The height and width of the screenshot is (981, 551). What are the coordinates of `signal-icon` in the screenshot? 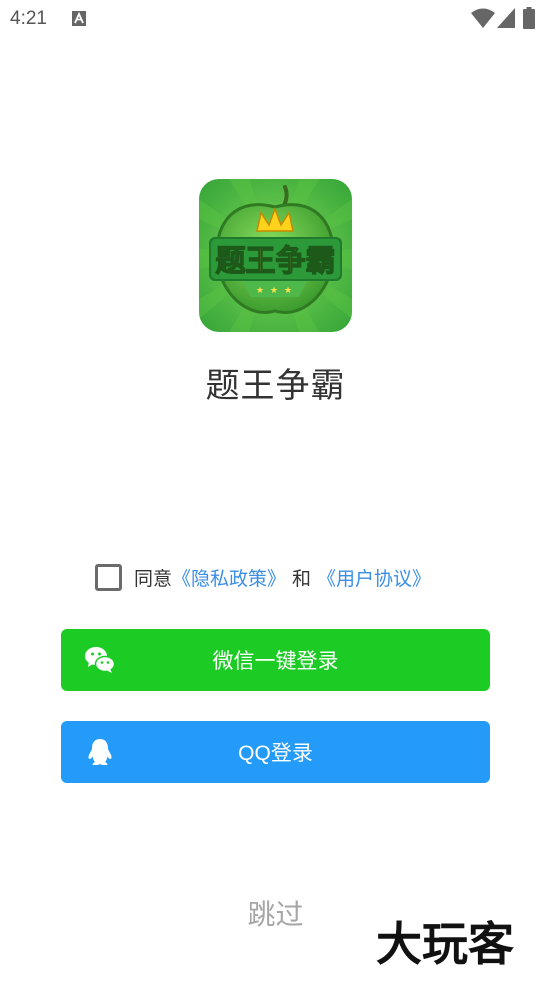 It's located at (506, 18).